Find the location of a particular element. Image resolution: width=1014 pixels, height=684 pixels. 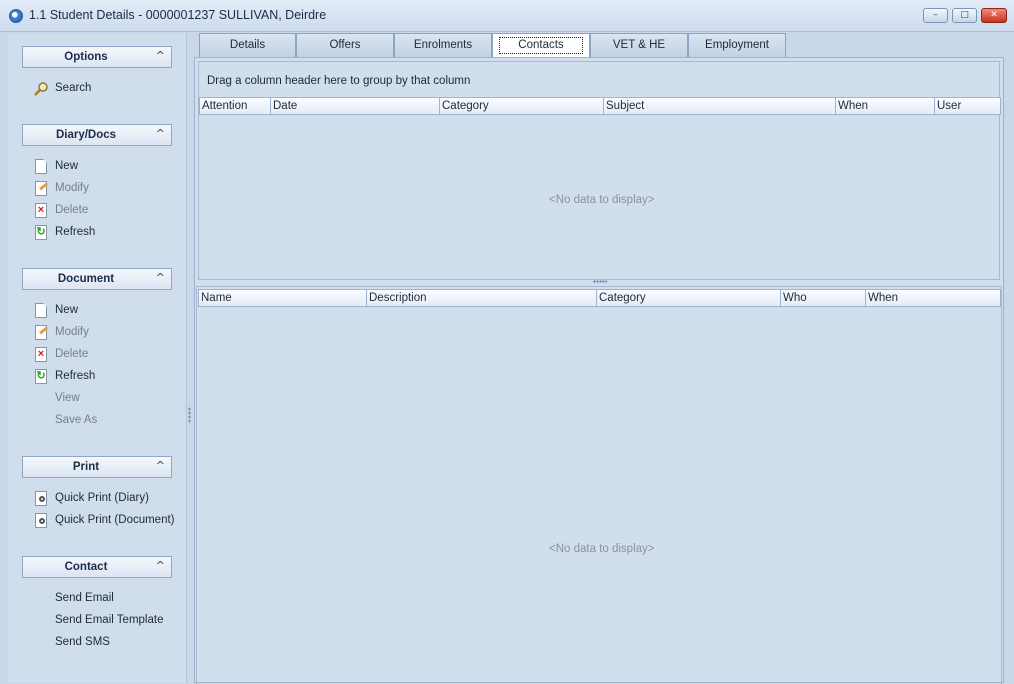

group-header-options: Options ^ is located at coordinates (97, 57).